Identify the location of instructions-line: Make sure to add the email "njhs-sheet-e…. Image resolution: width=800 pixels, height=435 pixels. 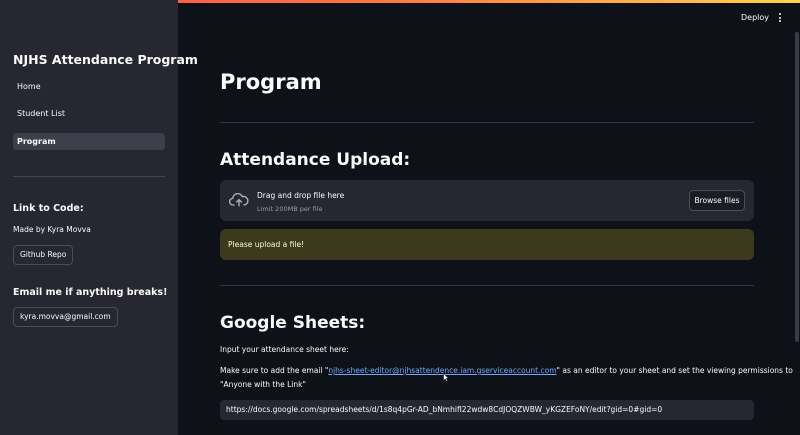
(506, 370).